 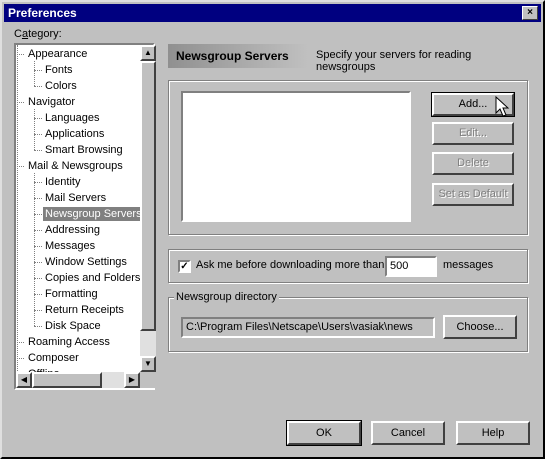 What do you see at coordinates (62, 182) in the screenshot?
I see `tree-item: Identity` at bounding box center [62, 182].